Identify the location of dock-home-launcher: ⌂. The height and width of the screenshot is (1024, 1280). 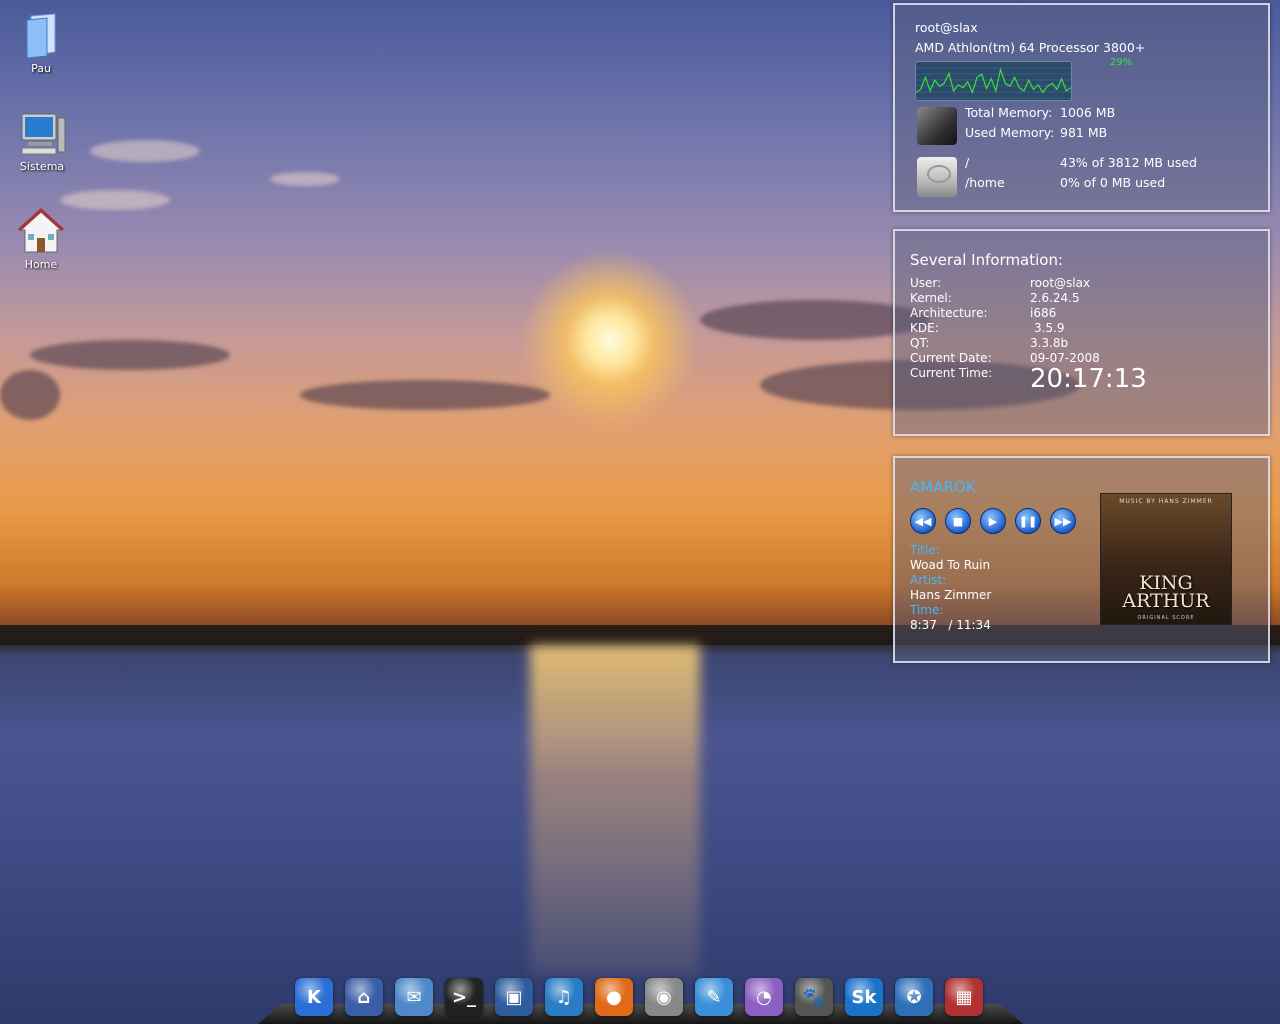
(364, 997).